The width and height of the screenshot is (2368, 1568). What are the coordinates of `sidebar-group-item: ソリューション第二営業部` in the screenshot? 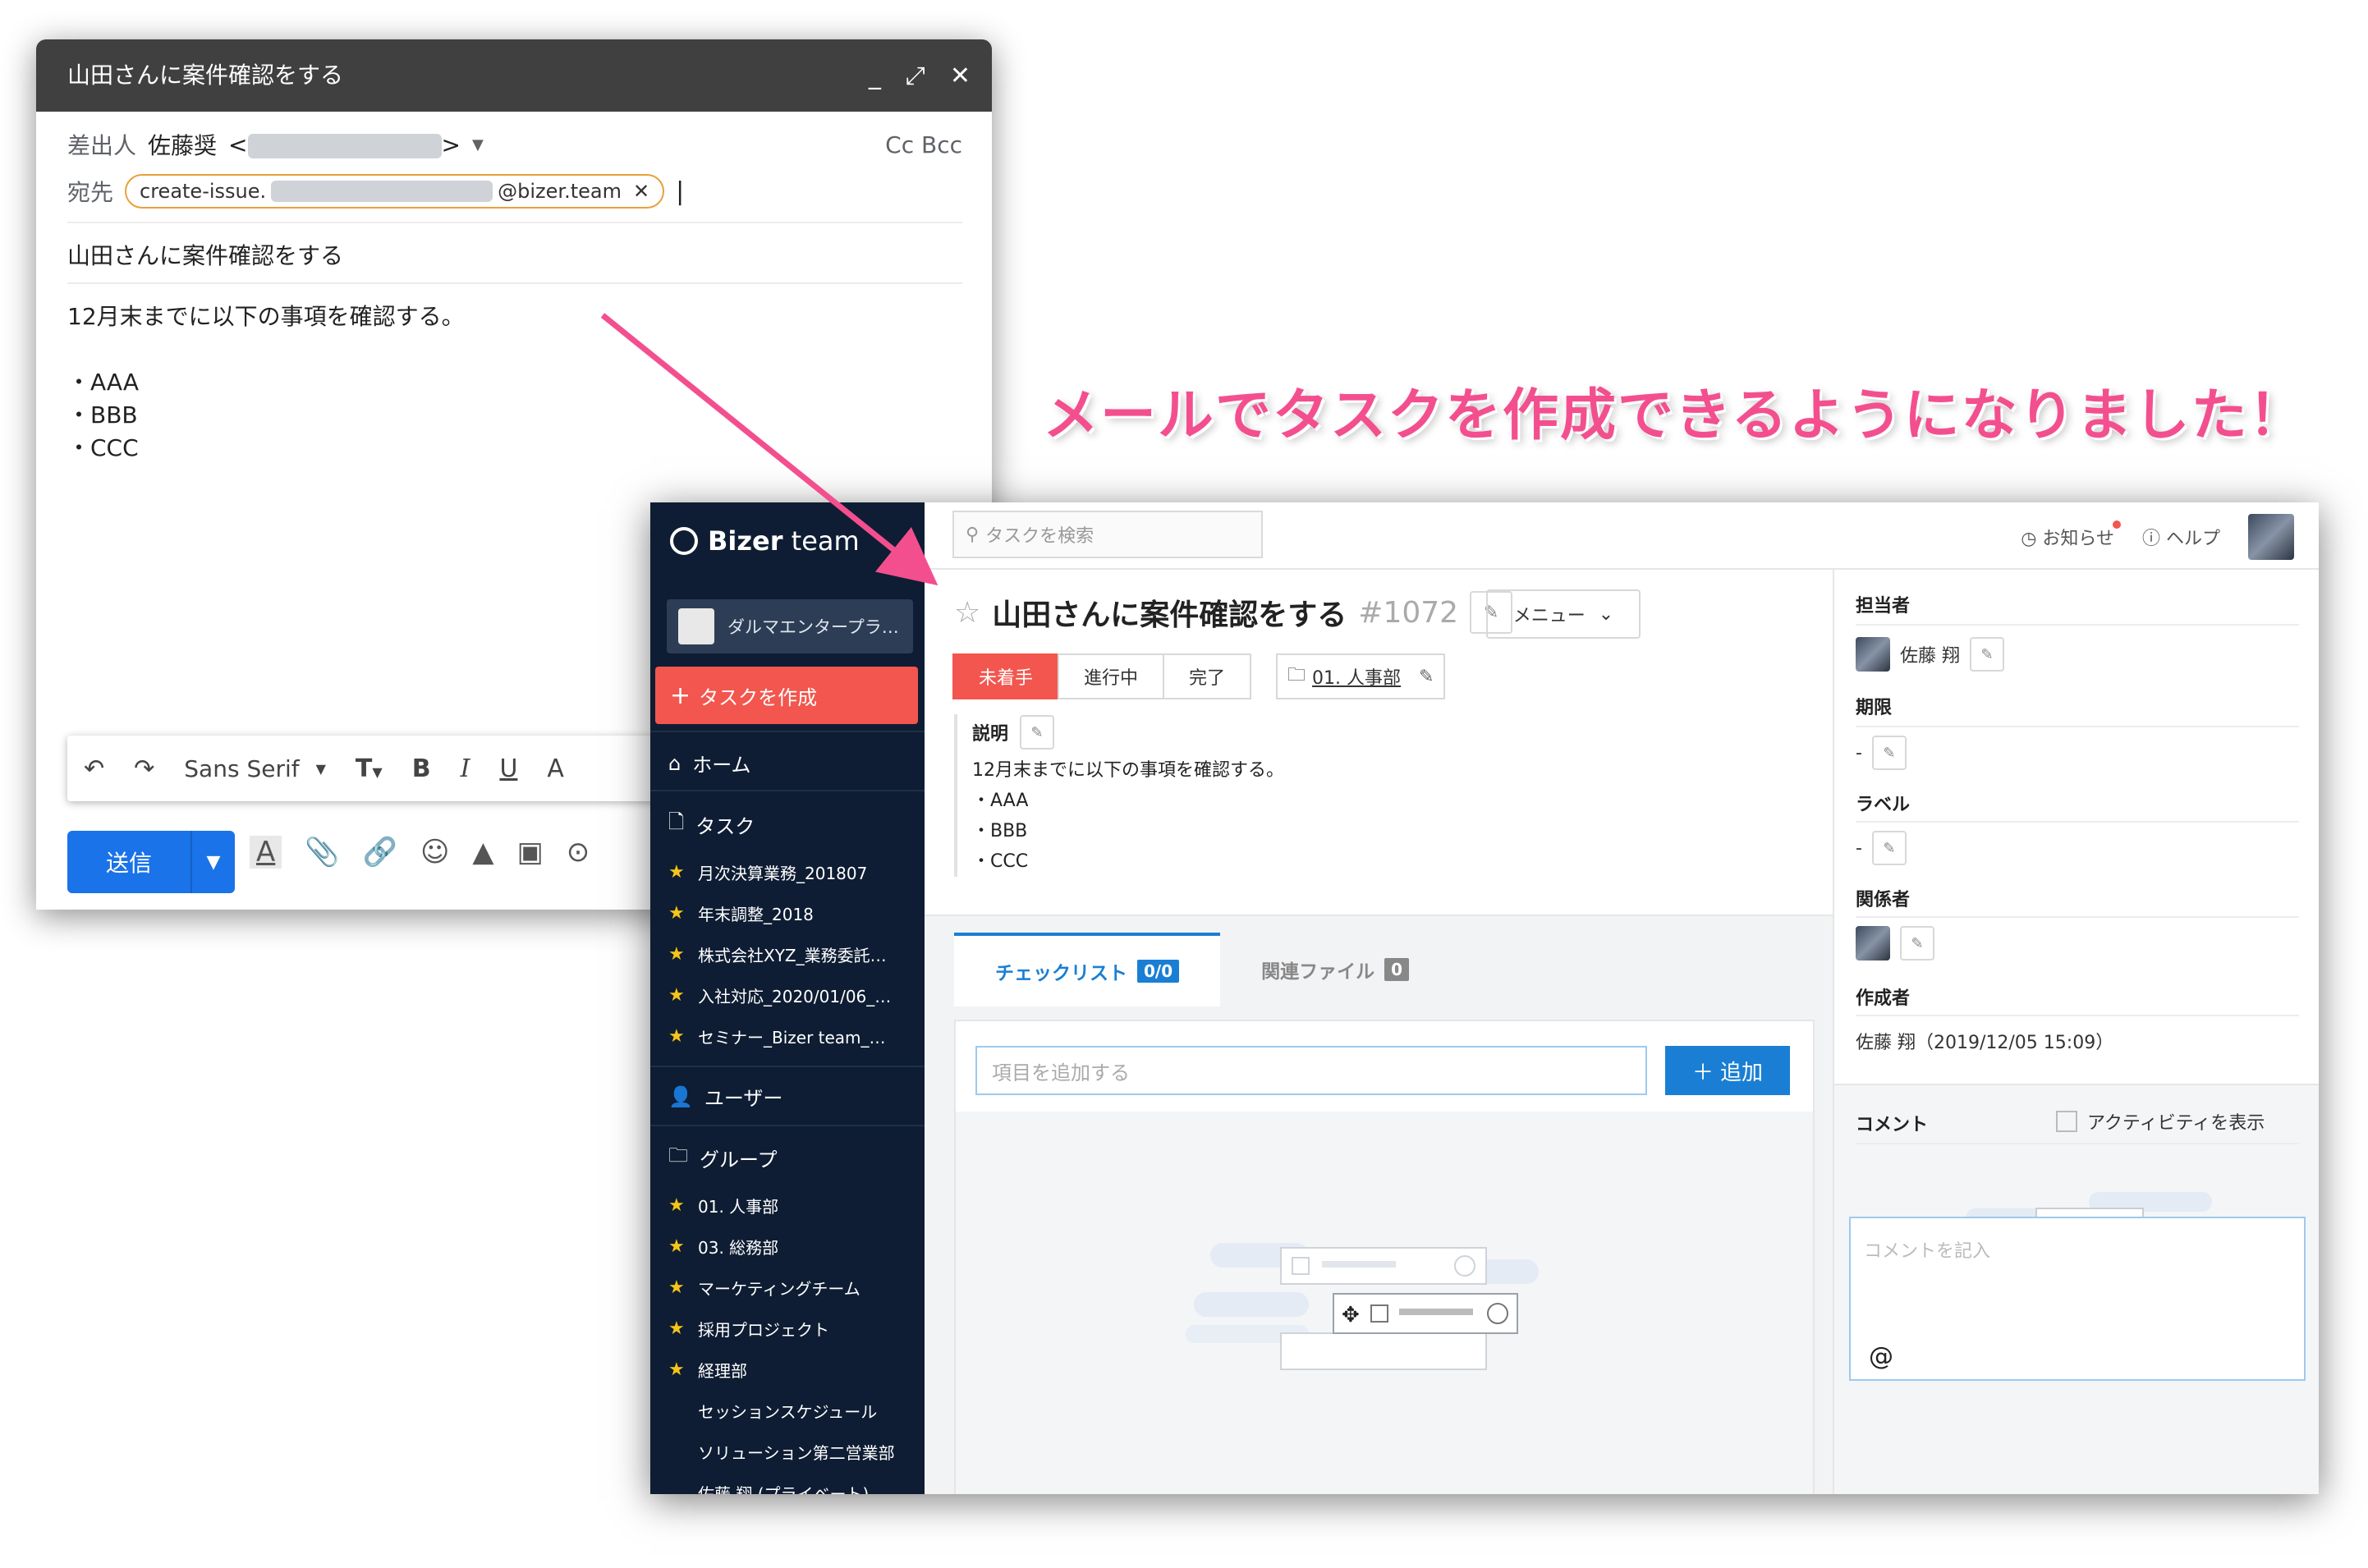 It's located at (781, 1452).